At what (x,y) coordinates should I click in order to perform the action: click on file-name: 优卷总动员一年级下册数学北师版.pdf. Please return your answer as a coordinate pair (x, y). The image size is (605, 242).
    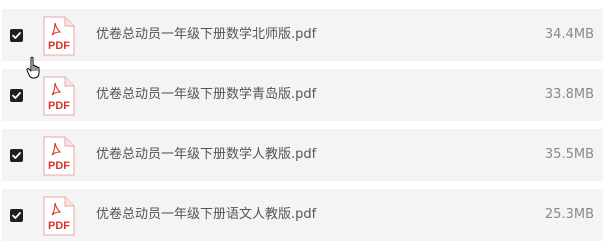
    Looking at the image, I should click on (206, 35).